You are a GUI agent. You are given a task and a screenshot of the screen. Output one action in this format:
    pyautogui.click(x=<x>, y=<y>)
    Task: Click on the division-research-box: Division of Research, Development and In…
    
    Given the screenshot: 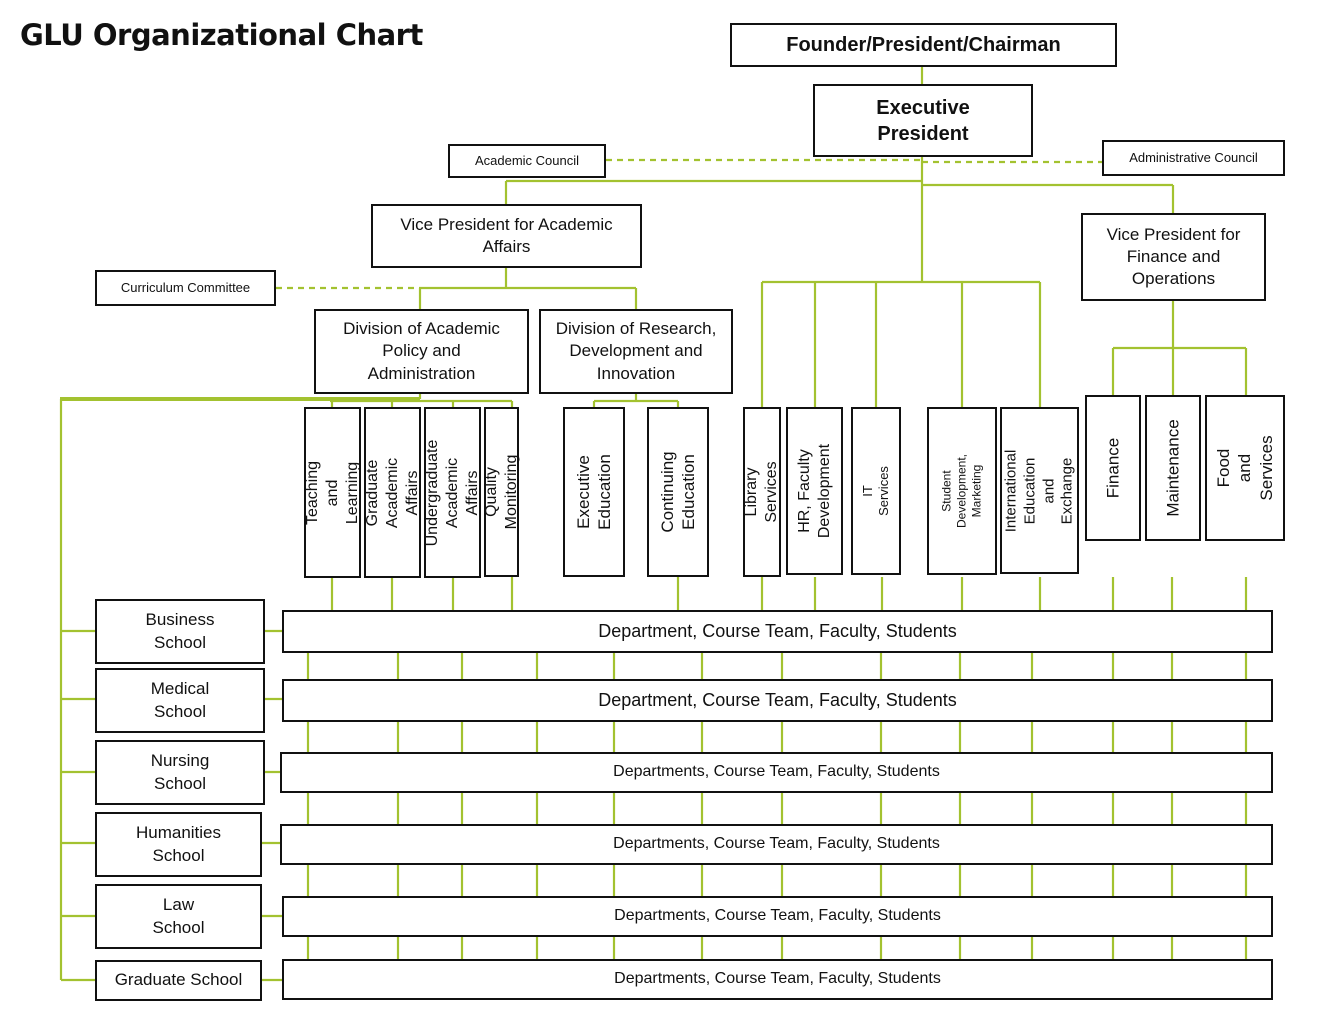 What is the action you would take?
    pyautogui.click(x=636, y=351)
    